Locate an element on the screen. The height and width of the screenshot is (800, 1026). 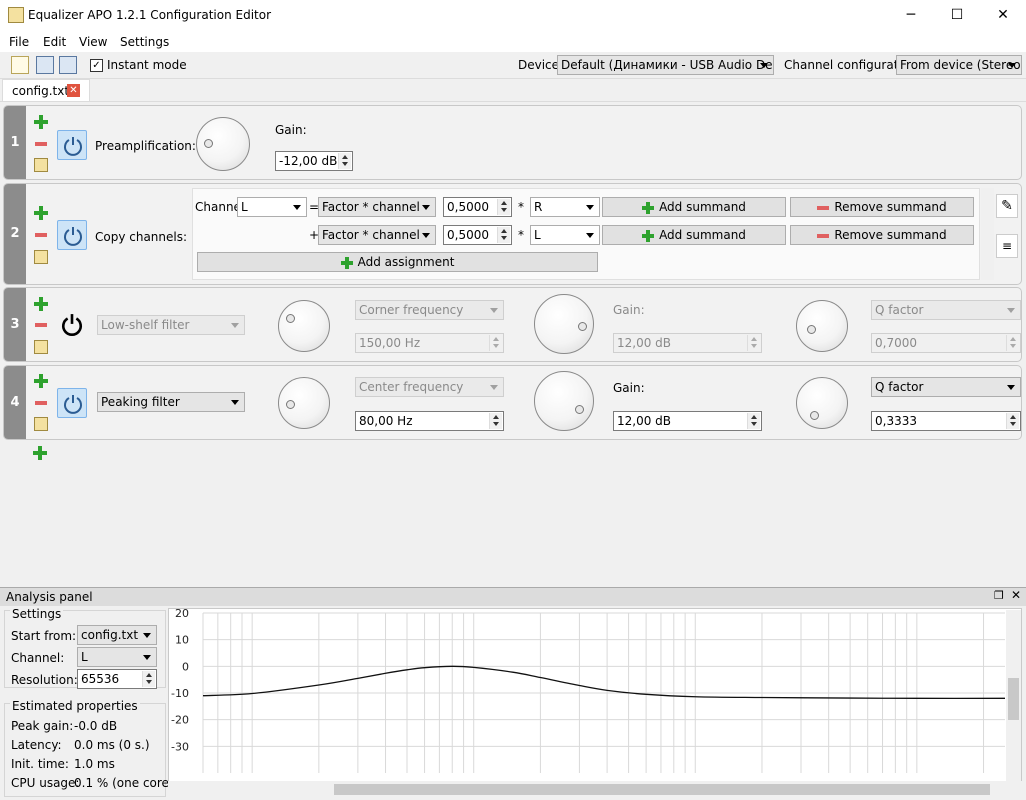
frequency-value: 150,00 Hz is located at coordinates (390, 343).